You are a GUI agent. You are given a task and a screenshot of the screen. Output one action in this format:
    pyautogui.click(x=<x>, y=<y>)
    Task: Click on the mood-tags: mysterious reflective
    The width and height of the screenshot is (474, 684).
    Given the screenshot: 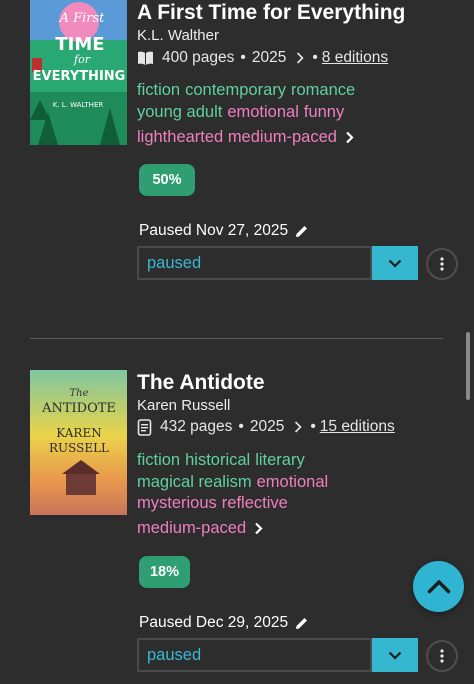 What is the action you would take?
    pyautogui.click(x=215, y=503)
    